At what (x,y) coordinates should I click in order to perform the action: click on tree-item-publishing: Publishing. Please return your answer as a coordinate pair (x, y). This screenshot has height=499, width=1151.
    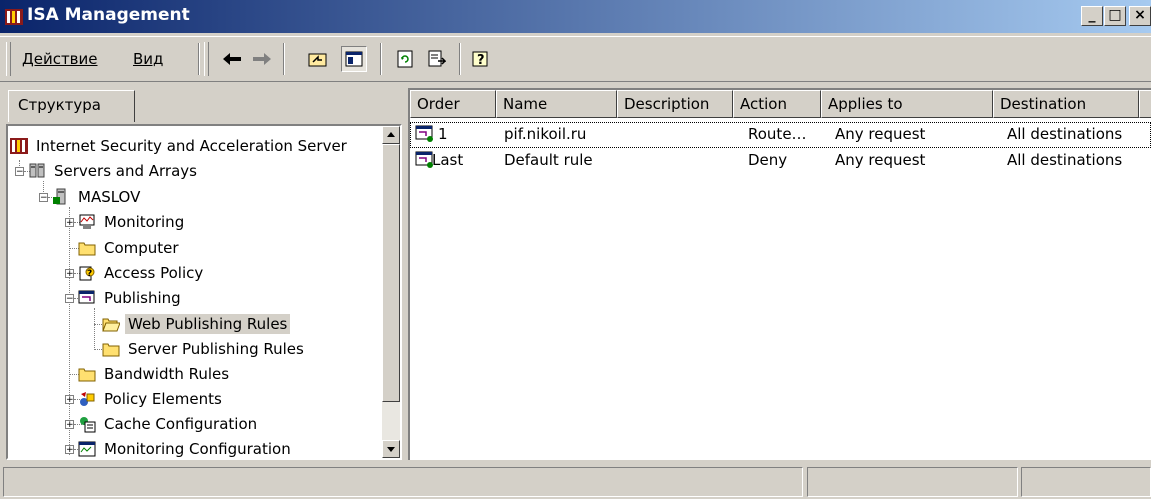
    Looking at the image, I should click on (131, 298).